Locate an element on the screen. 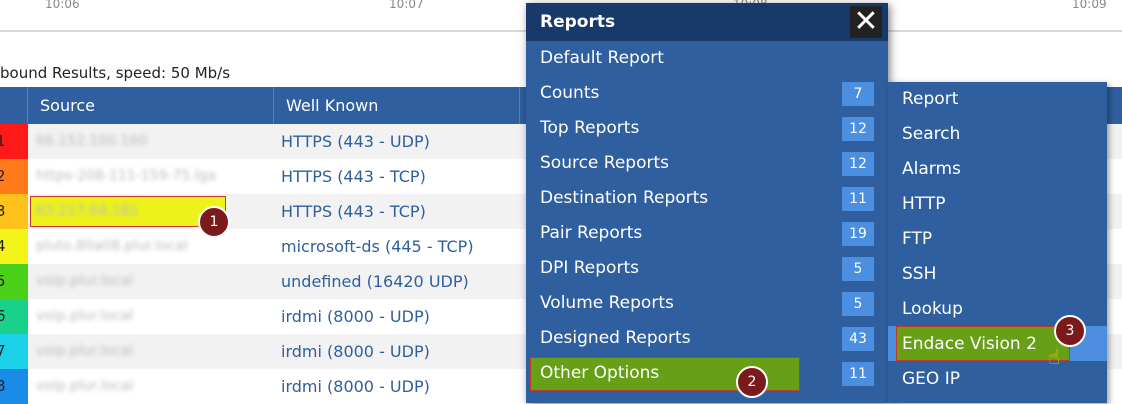 This screenshot has height=404, width=1122. source-cell: 63.217.64.181 is located at coordinates (87, 211).